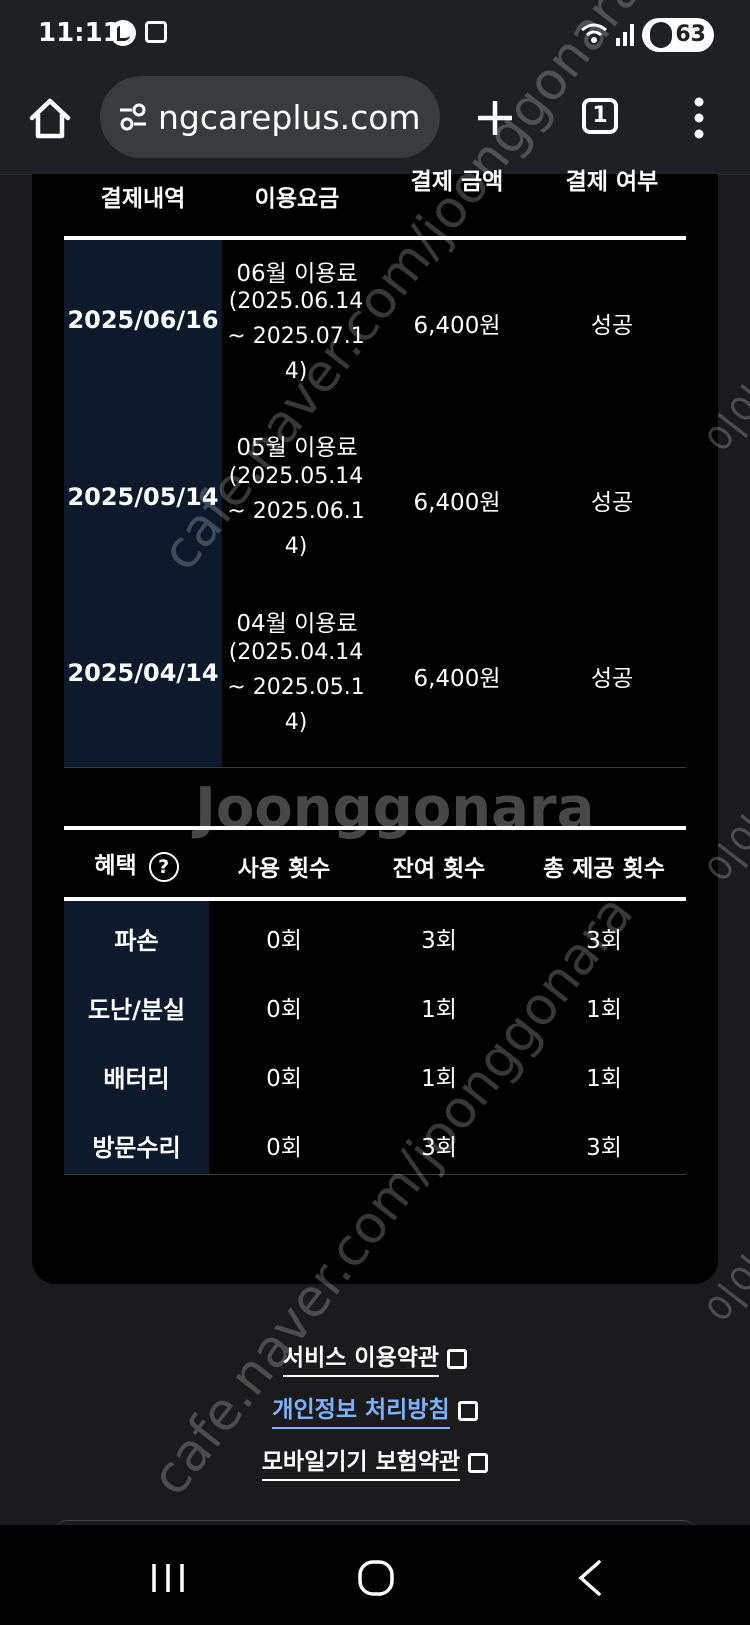 The width and height of the screenshot is (750, 1625). I want to click on home-icon, so click(50, 118).